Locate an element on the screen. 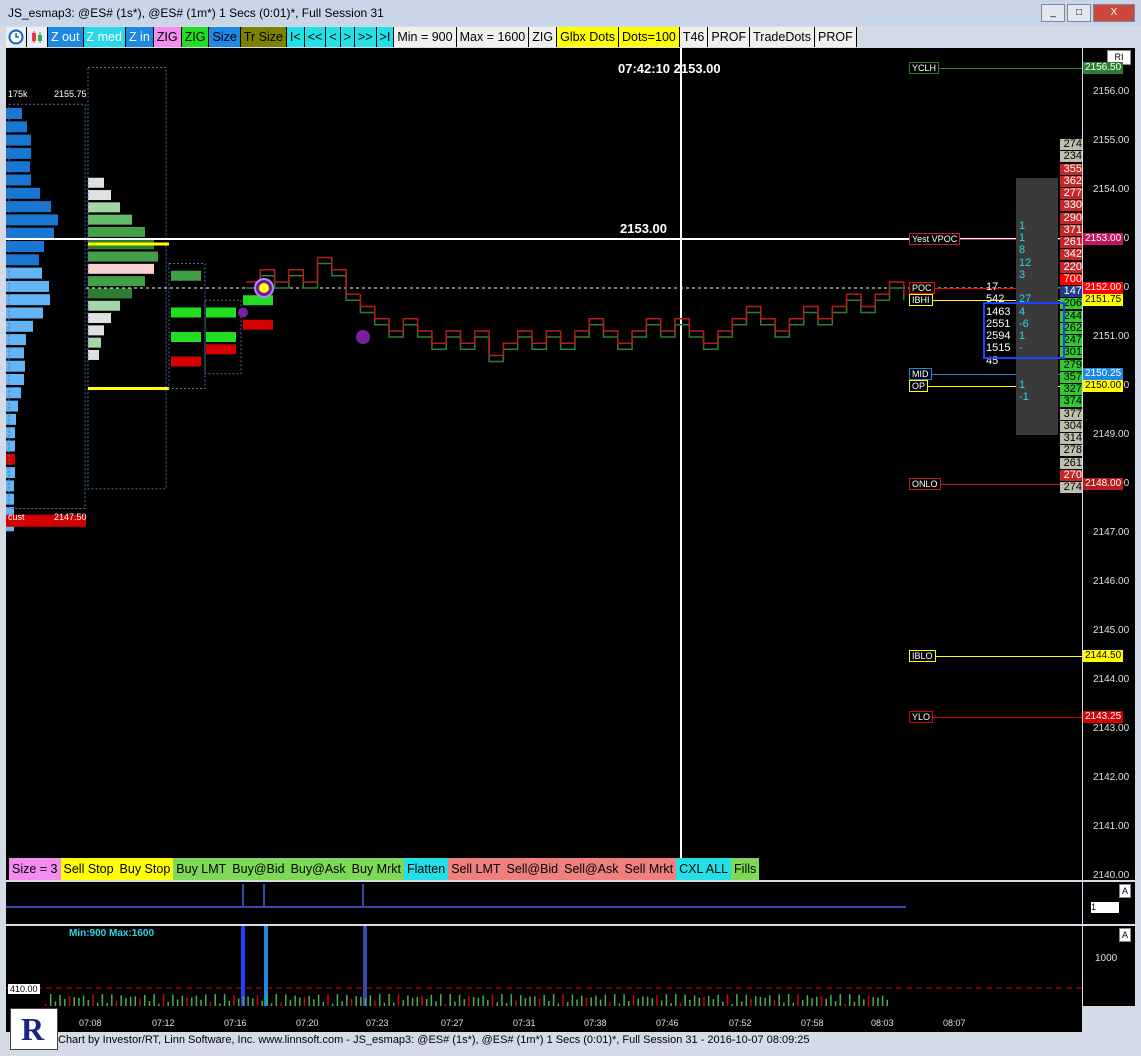 The image size is (1141, 1056). toolbar-button-15: ZIG is located at coordinates (543, 37).